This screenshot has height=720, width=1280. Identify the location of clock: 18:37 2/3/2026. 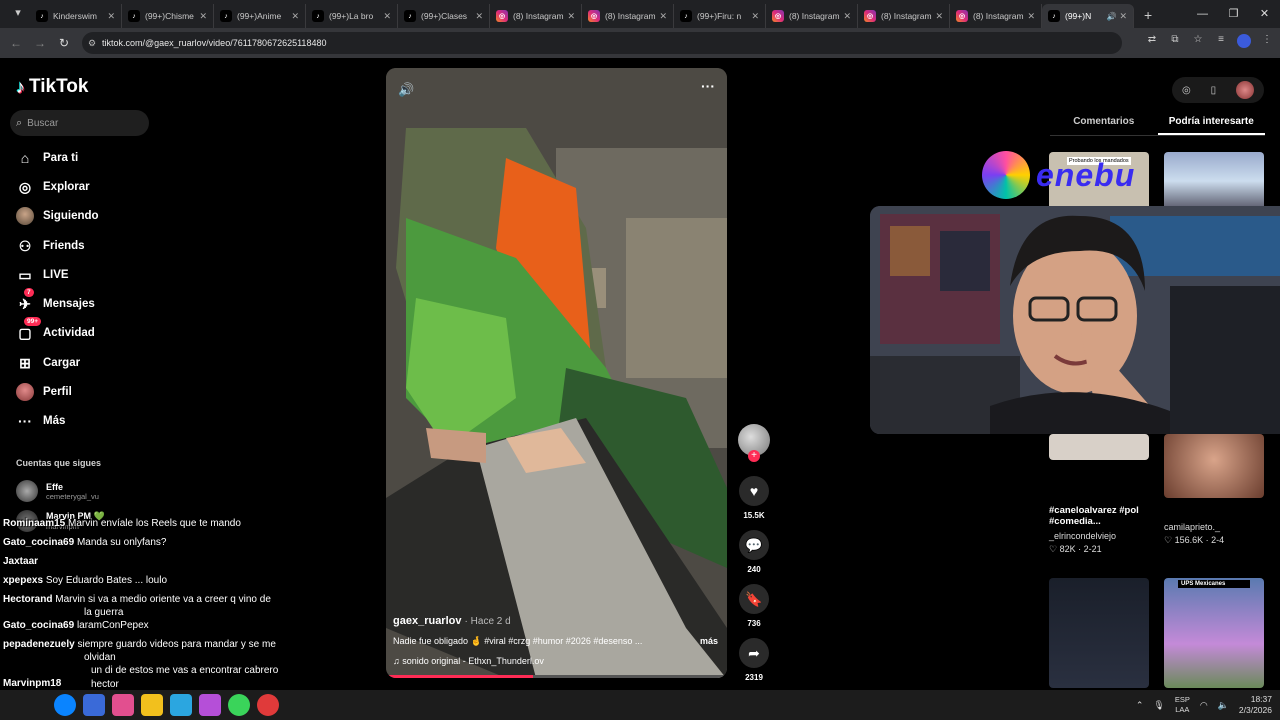
(1255, 705).